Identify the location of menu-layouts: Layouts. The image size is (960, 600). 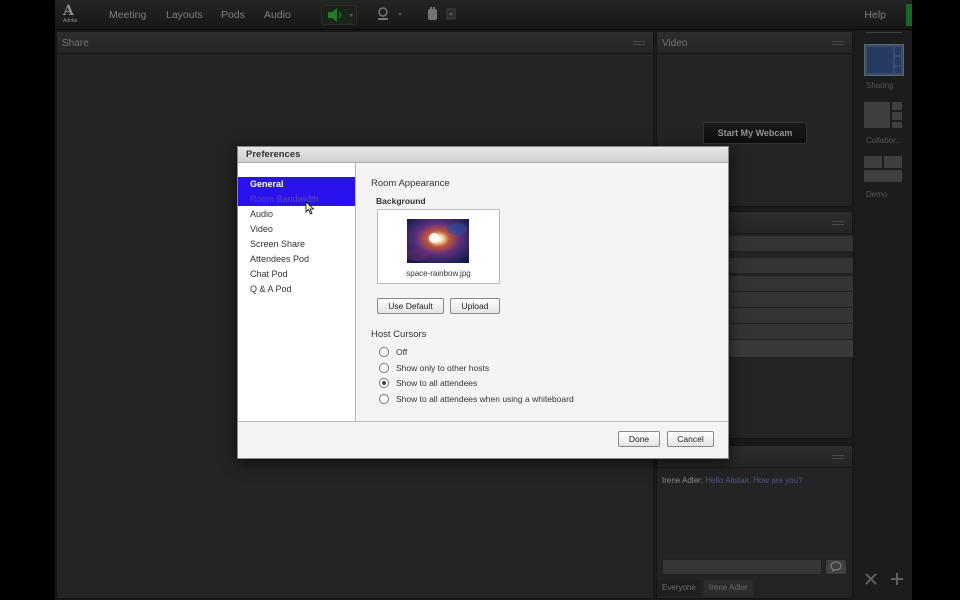
(184, 15).